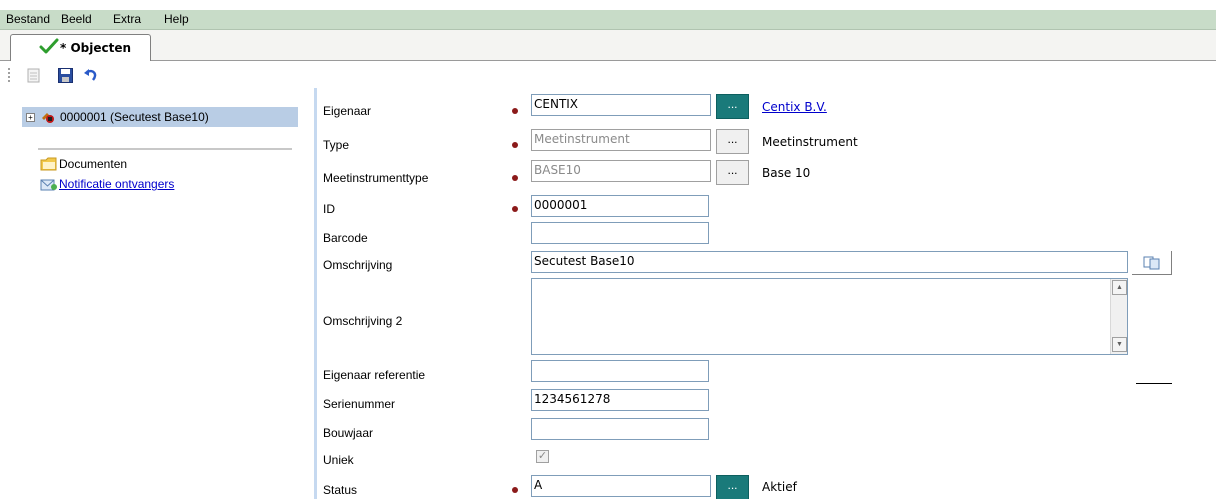 The width and height of the screenshot is (1216, 499). Describe the element at coordinates (48, 164) in the screenshot. I see `folder-icon` at that location.